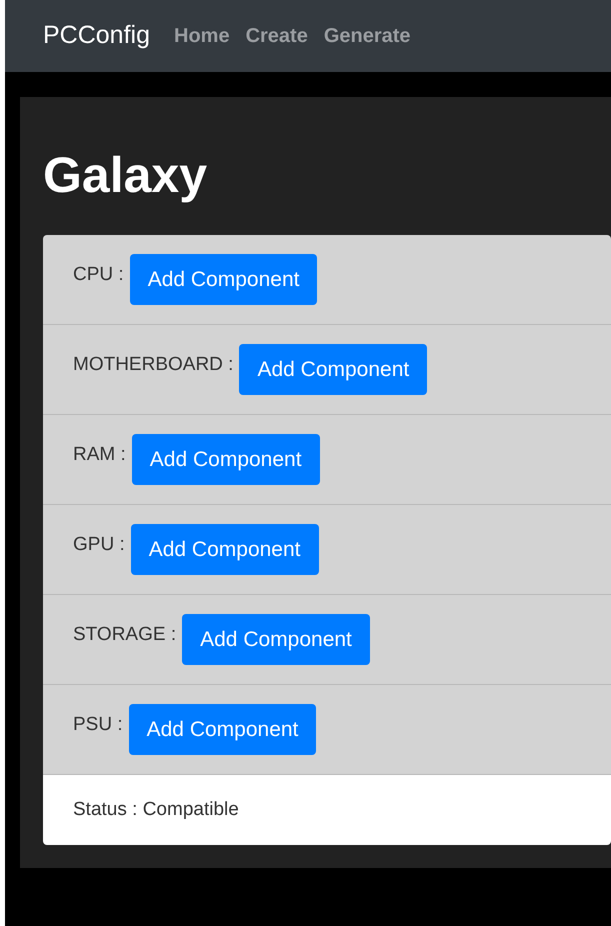 This screenshot has height=926, width=611. What do you see at coordinates (99, 455) in the screenshot?
I see `component-label: RAM :` at bounding box center [99, 455].